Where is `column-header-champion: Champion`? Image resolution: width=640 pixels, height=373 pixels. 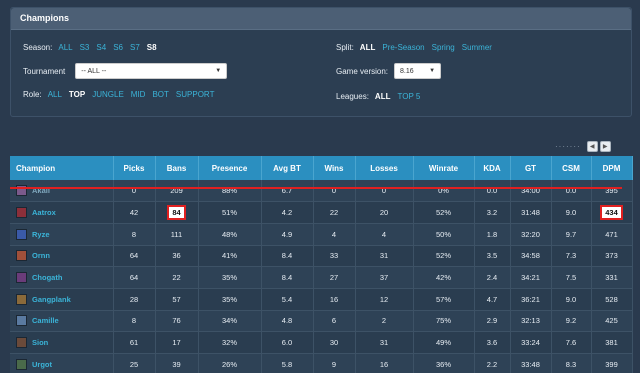 column-header-champion: Champion is located at coordinates (62, 168).